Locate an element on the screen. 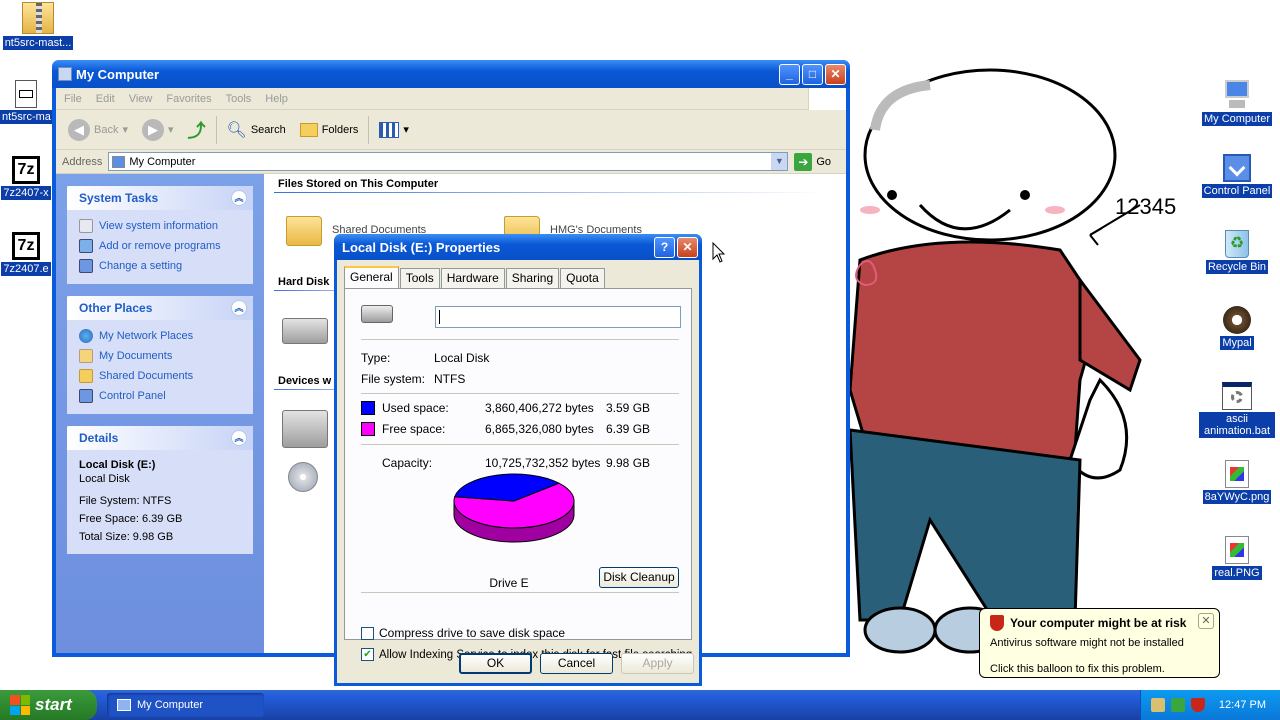 The height and width of the screenshot is (720, 1280). tab-sharing: Sharing is located at coordinates (532, 278).